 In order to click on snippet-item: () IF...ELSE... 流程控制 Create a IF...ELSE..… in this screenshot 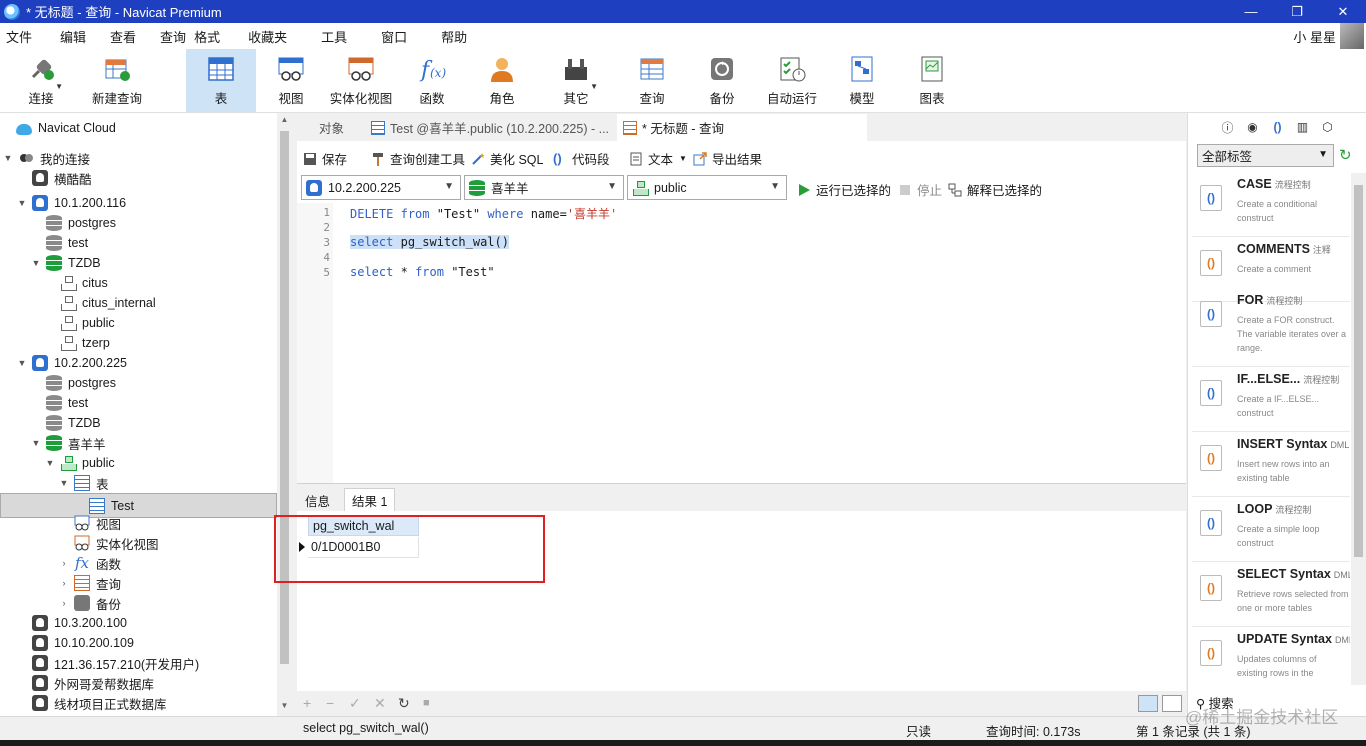, I will do `click(1271, 400)`.